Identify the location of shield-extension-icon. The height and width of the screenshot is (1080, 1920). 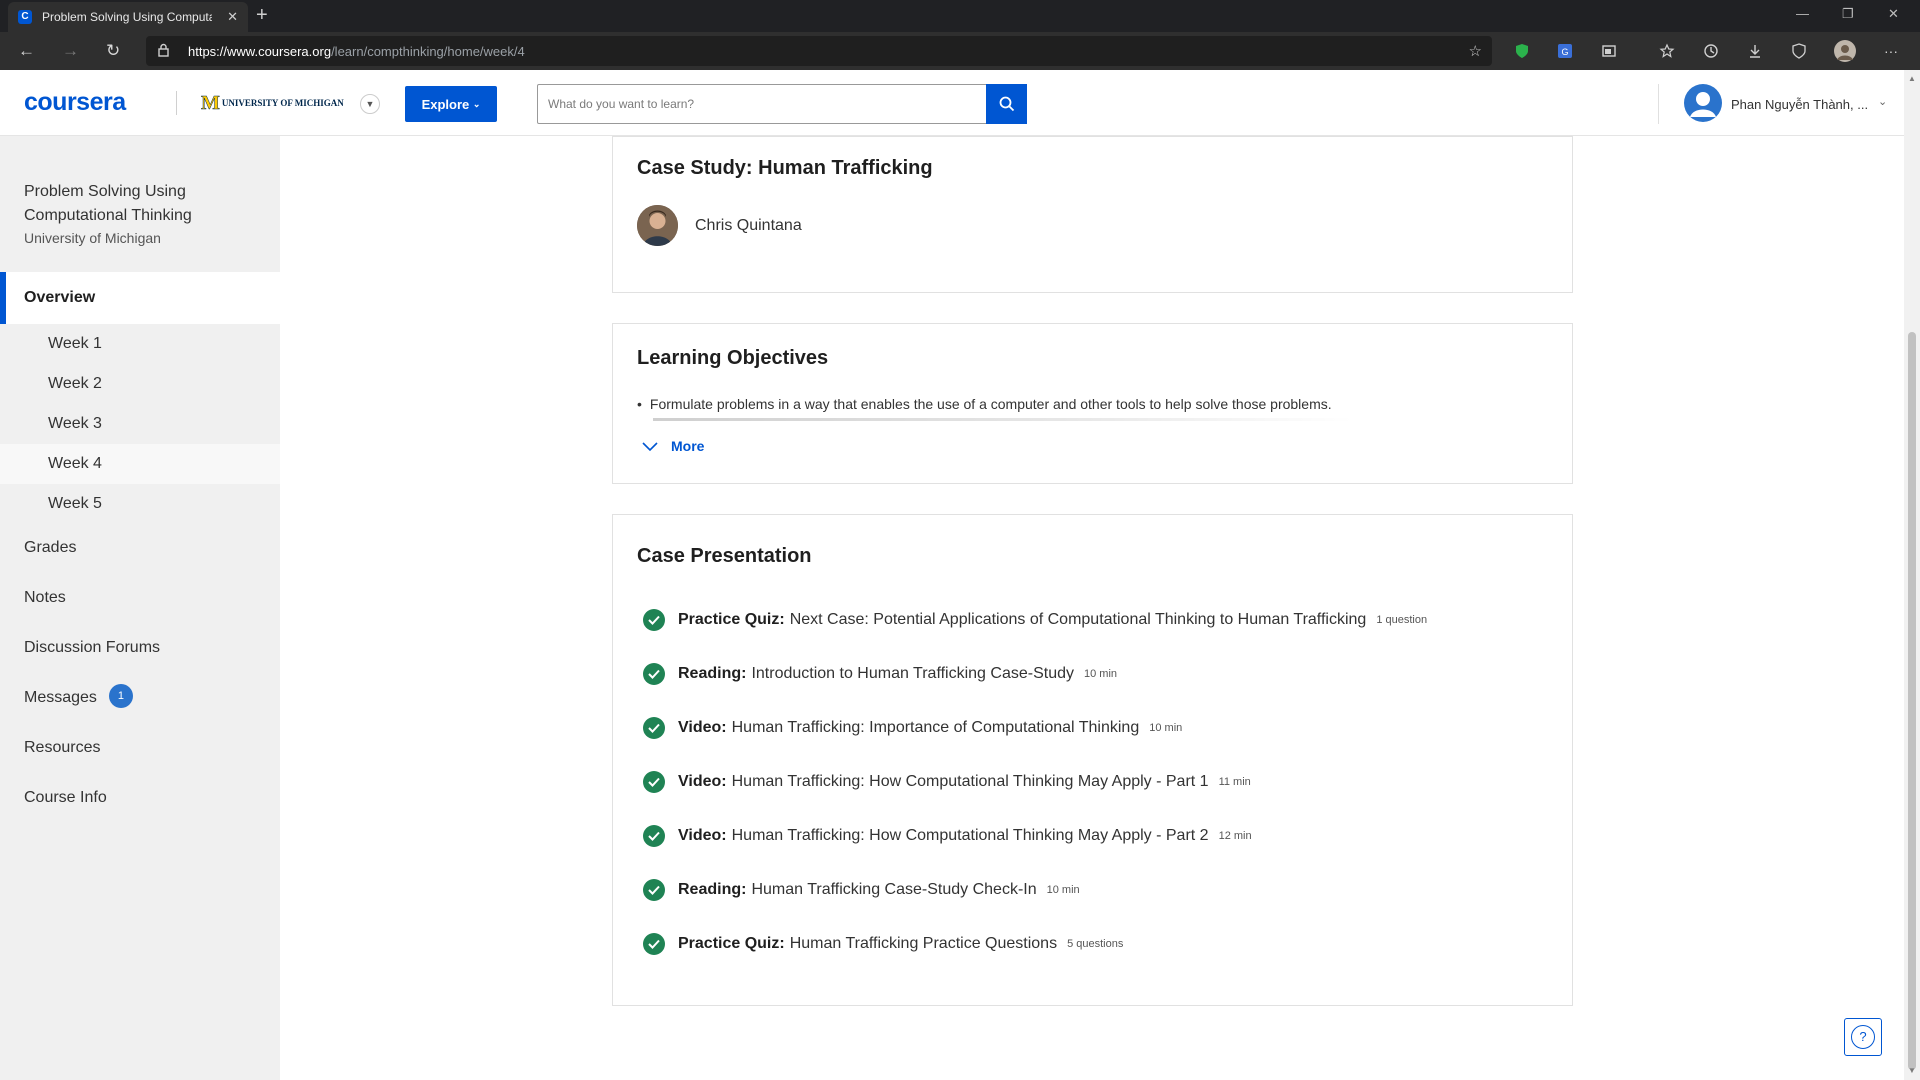
(1522, 51).